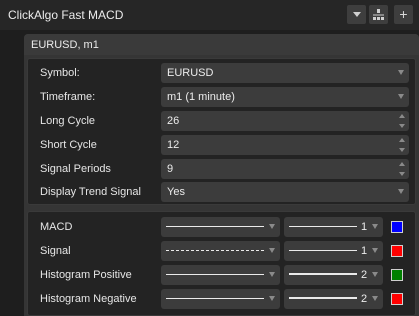 Image resolution: width=419 pixels, height=316 pixels. I want to click on dashed-line-icon, so click(215, 250).